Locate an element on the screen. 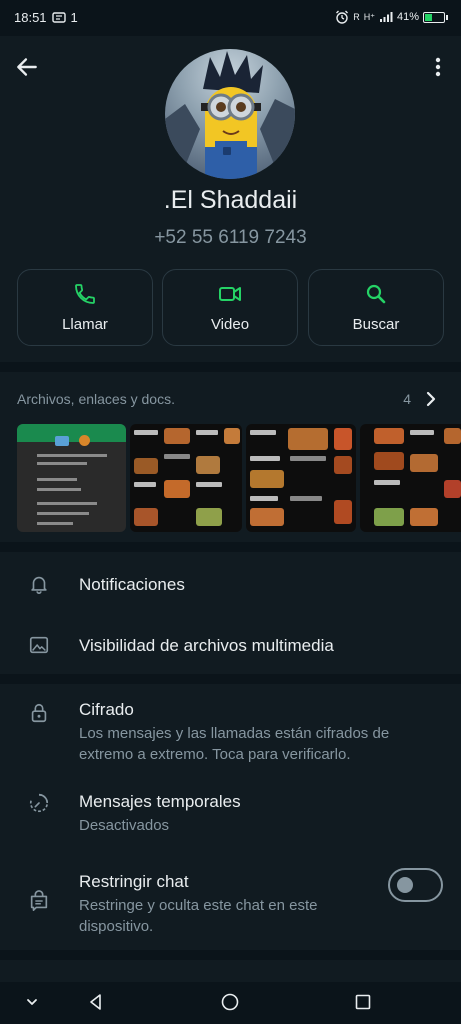 This screenshot has width=461, height=1024. phone-icon is located at coordinates (85, 294).